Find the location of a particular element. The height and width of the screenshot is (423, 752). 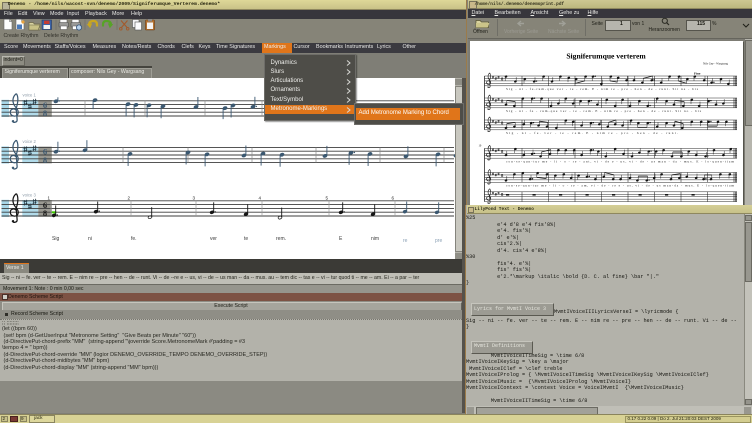

svg-text: pre is located at coordinates (438, 241).